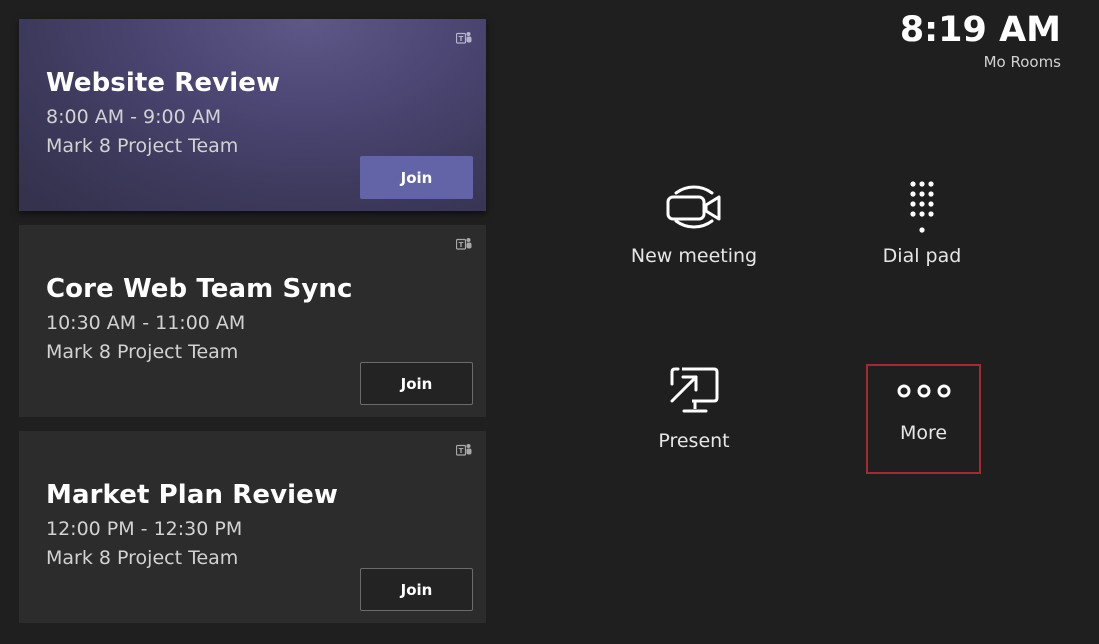 Image resolution: width=1099 pixels, height=644 pixels. I want to click on present-label: Present, so click(694, 441).